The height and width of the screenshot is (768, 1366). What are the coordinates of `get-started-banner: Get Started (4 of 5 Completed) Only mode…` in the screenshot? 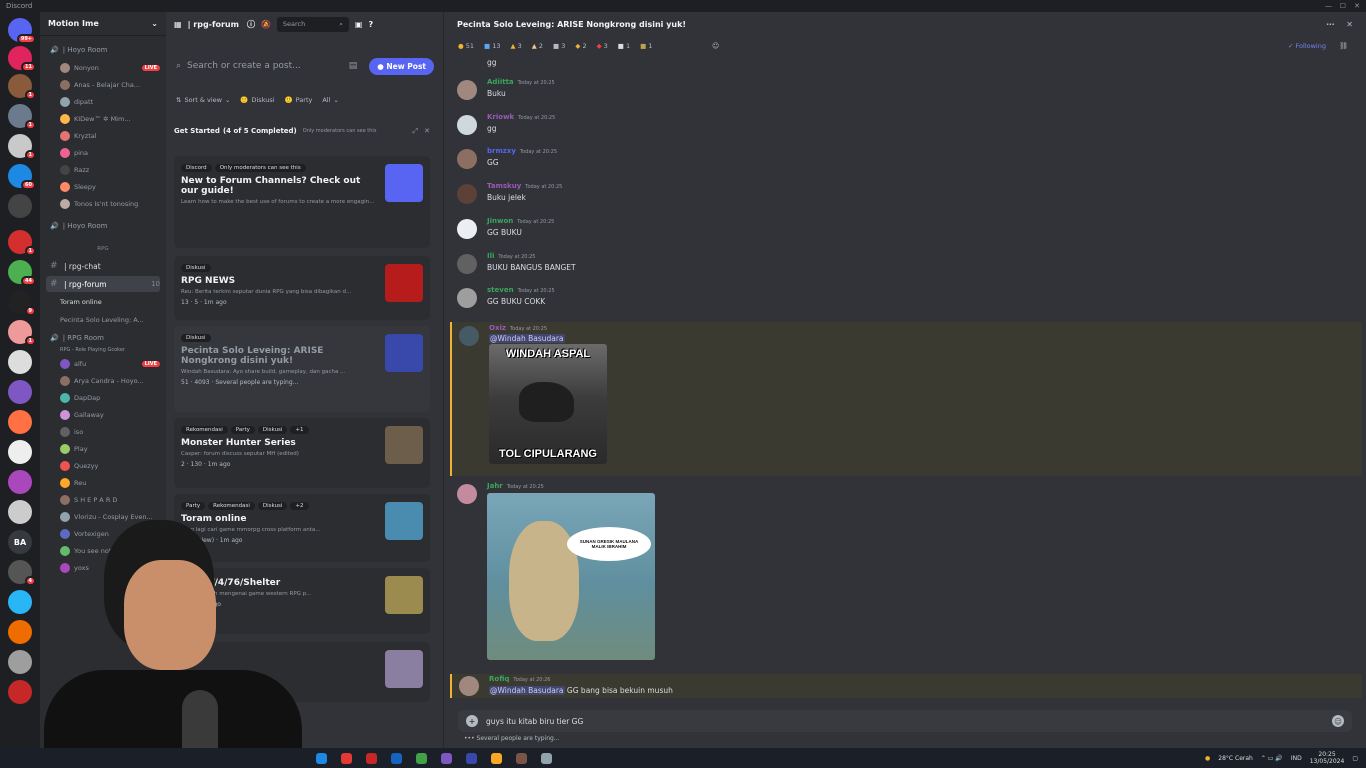 It's located at (302, 131).